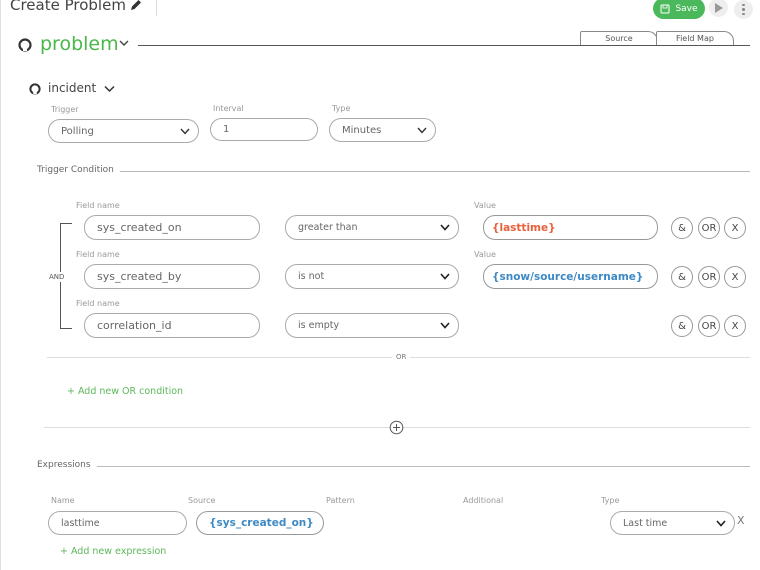 The height and width of the screenshot is (570, 760). Describe the element at coordinates (396, 427) in the screenshot. I see `add-circle-icon` at that location.